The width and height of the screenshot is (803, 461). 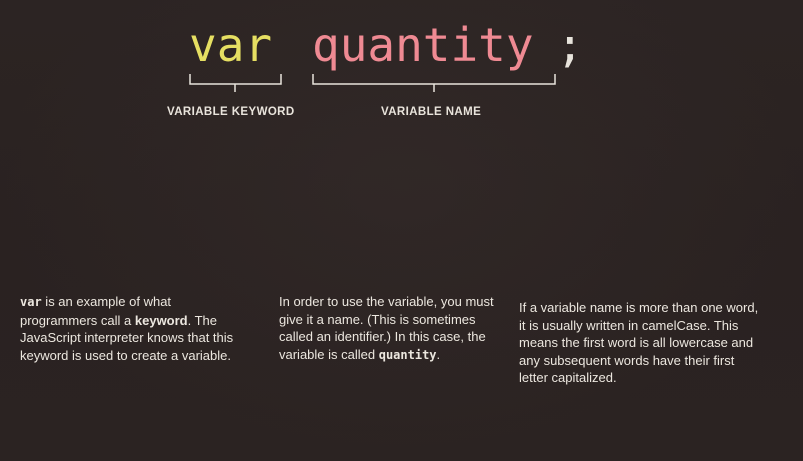 I want to click on keyword-term: keyword, so click(x=161, y=320).